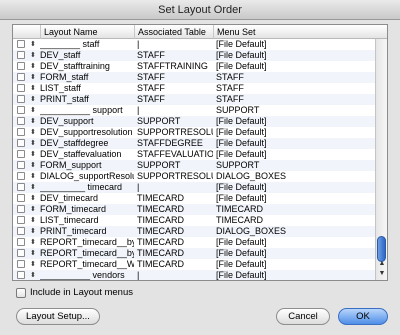 Image resolution: width=400 pixels, height=335 pixels. Describe the element at coordinates (303, 316) in the screenshot. I see `cancel-button: Cancel` at that location.